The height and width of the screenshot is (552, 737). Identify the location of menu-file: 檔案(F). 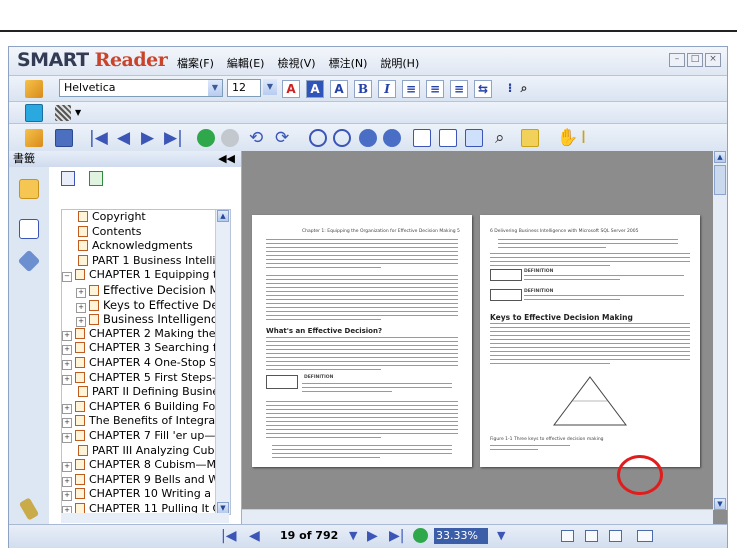
(195, 63).